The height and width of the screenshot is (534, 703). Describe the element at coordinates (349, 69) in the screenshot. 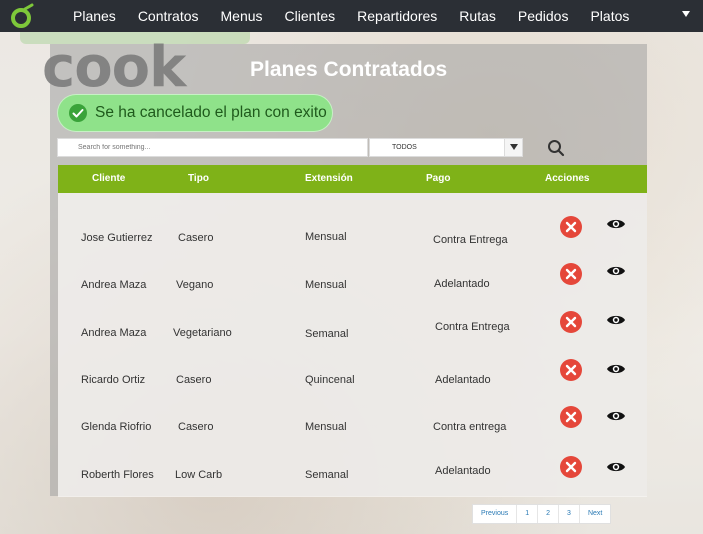

I see `page-title: Planes Contratados` at that location.